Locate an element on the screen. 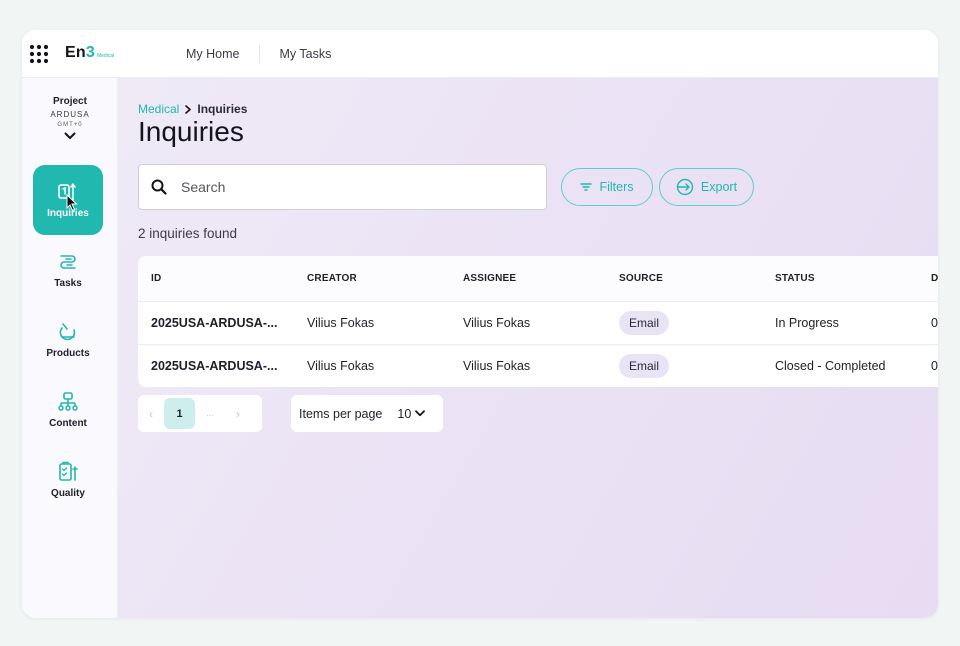 Image resolution: width=960 pixels, height=646 pixels. items-per-page-select: Items per page 10 is located at coordinates (367, 413).